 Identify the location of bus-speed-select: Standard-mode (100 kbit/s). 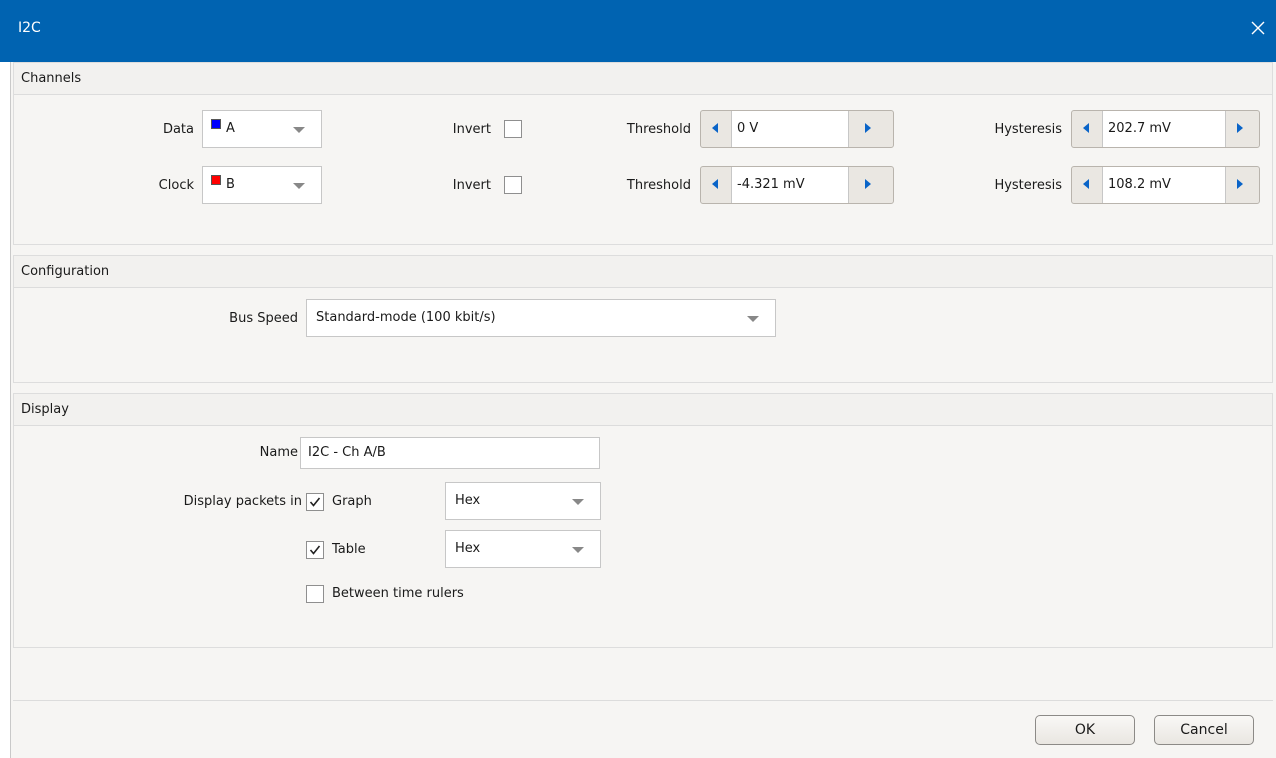
(541, 318).